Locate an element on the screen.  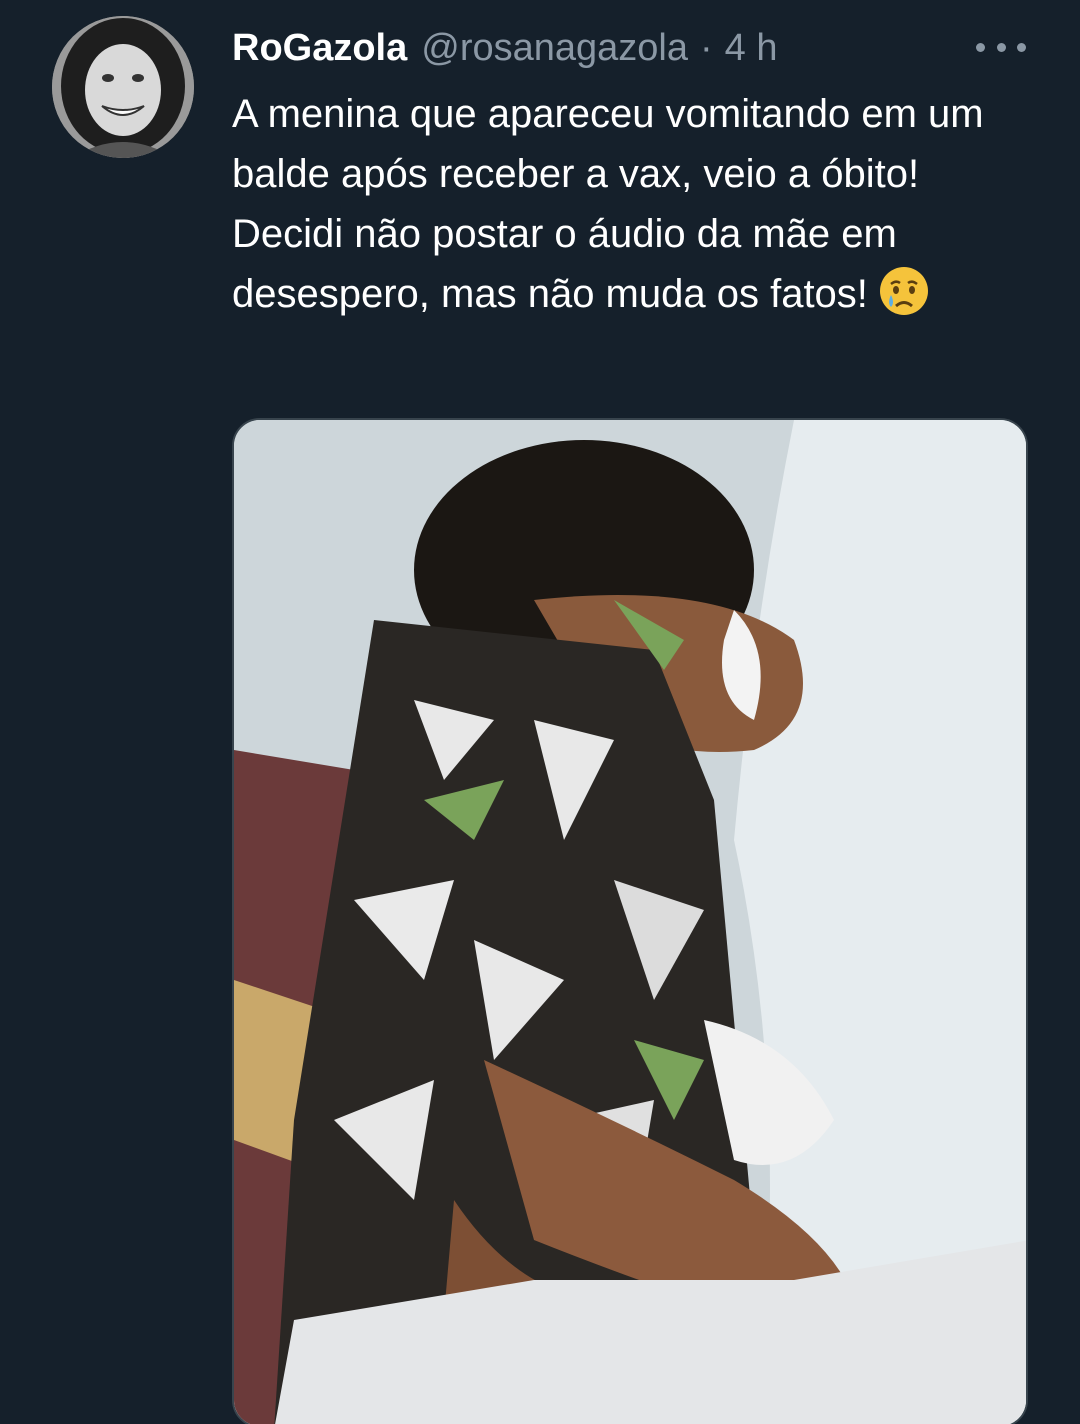
user-handle: @rosanagazola is located at coordinates (554, 48).